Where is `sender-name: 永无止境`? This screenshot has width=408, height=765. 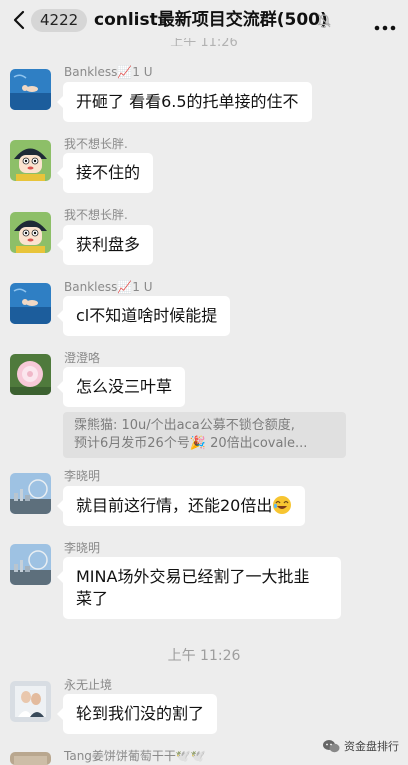 sender-name: 永无止境 is located at coordinates (88, 685).